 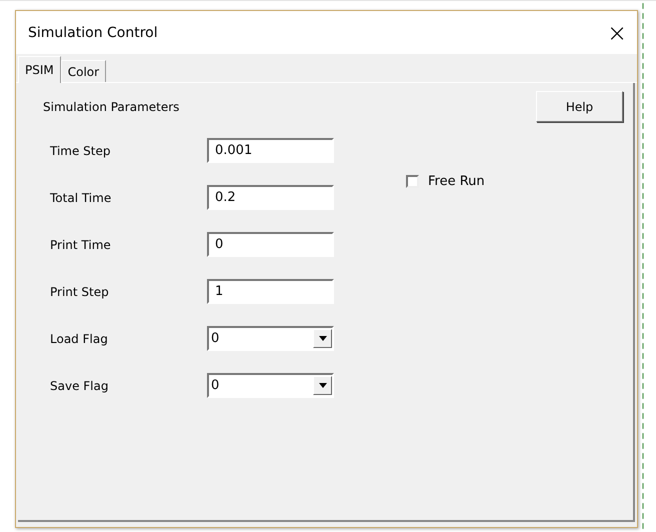 What do you see at coordinates (79, 291) in the screenshot?
I see `field-label: Print Step` at bounding box center [79, 291].